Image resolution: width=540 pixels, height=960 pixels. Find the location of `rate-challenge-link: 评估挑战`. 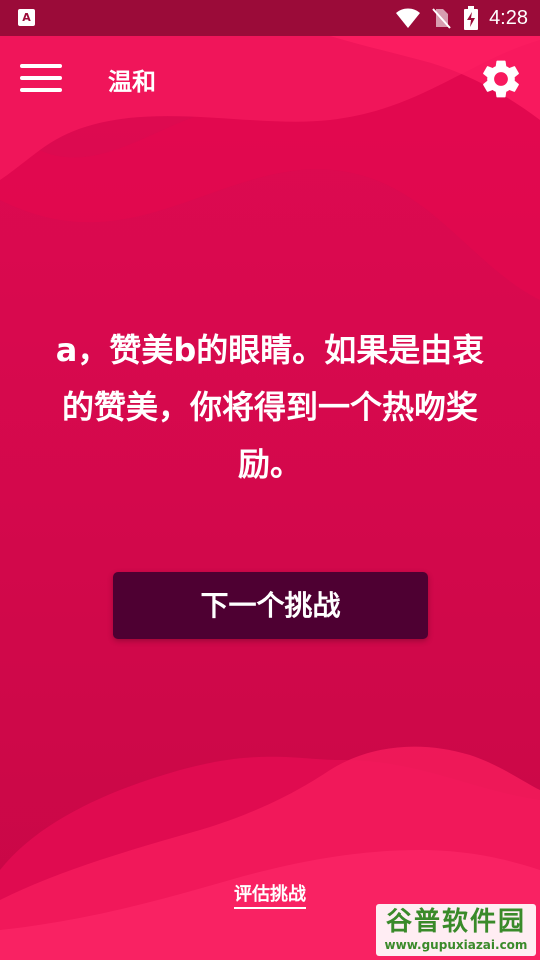

rate-challenge-link: 评估挑战 is located at coordinates (270, 894).